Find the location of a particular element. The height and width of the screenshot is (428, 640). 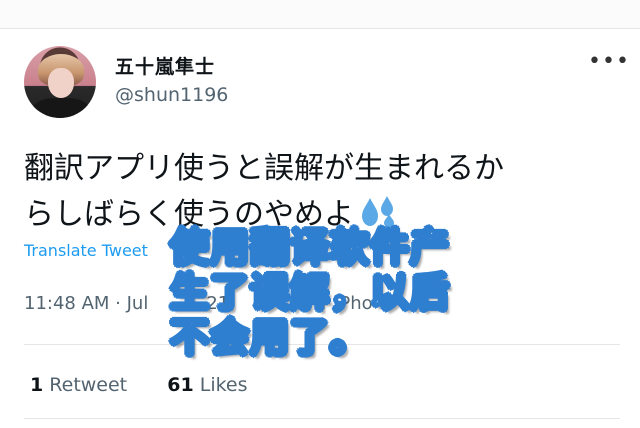

avatar-shirt is located at coordinates (61, 108).